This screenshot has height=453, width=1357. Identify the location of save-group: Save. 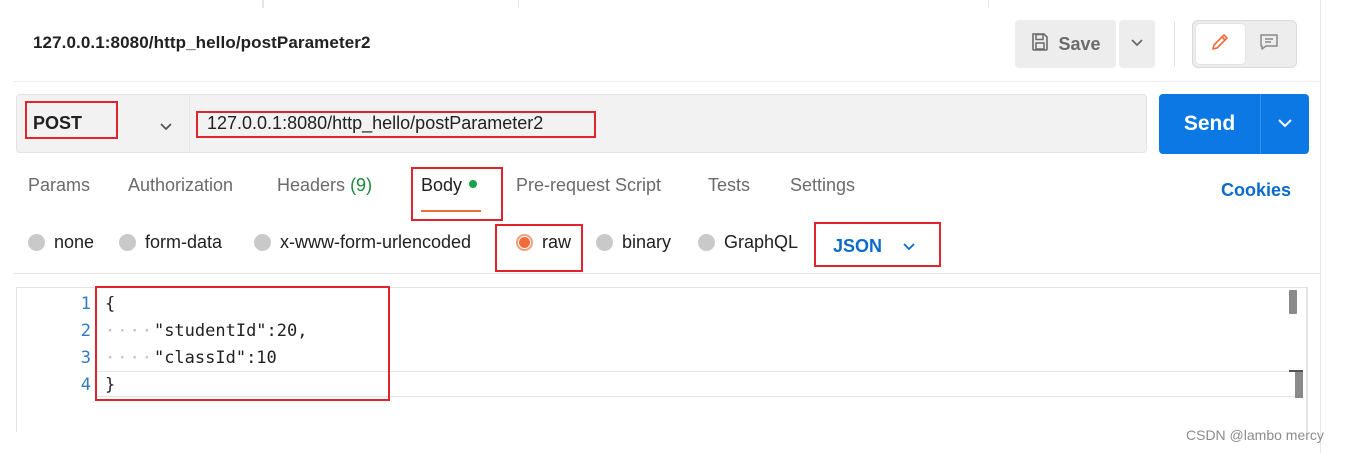
(1085, 44).